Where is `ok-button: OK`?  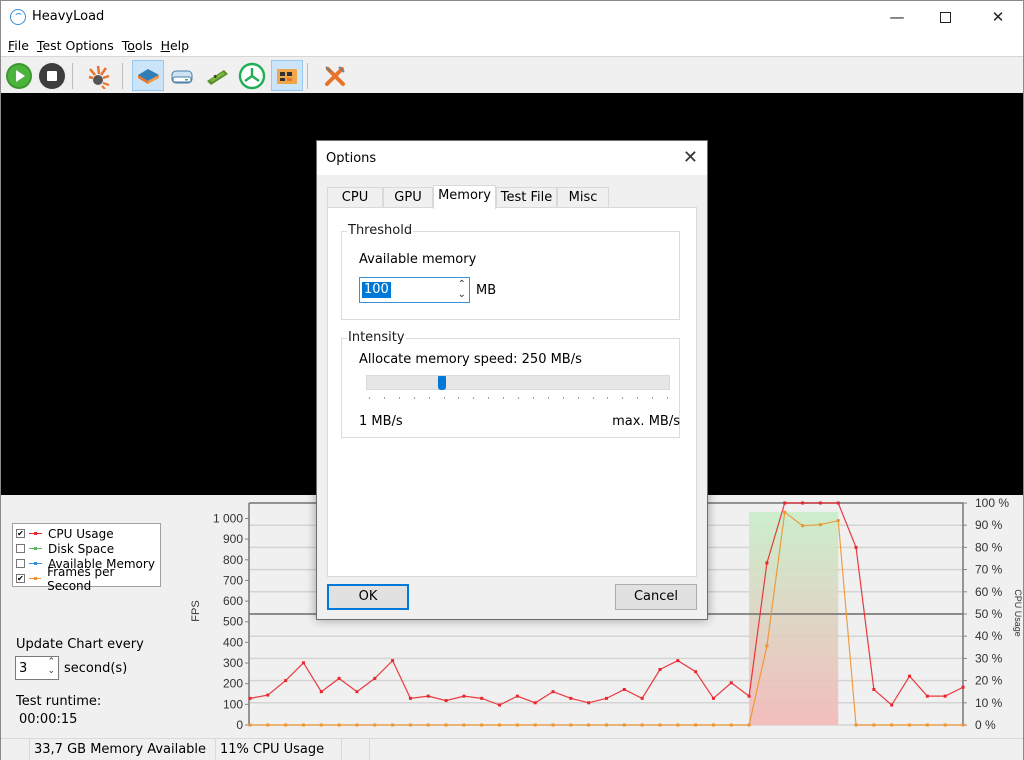 ok-button: OK is located at coordinates (368, 597).